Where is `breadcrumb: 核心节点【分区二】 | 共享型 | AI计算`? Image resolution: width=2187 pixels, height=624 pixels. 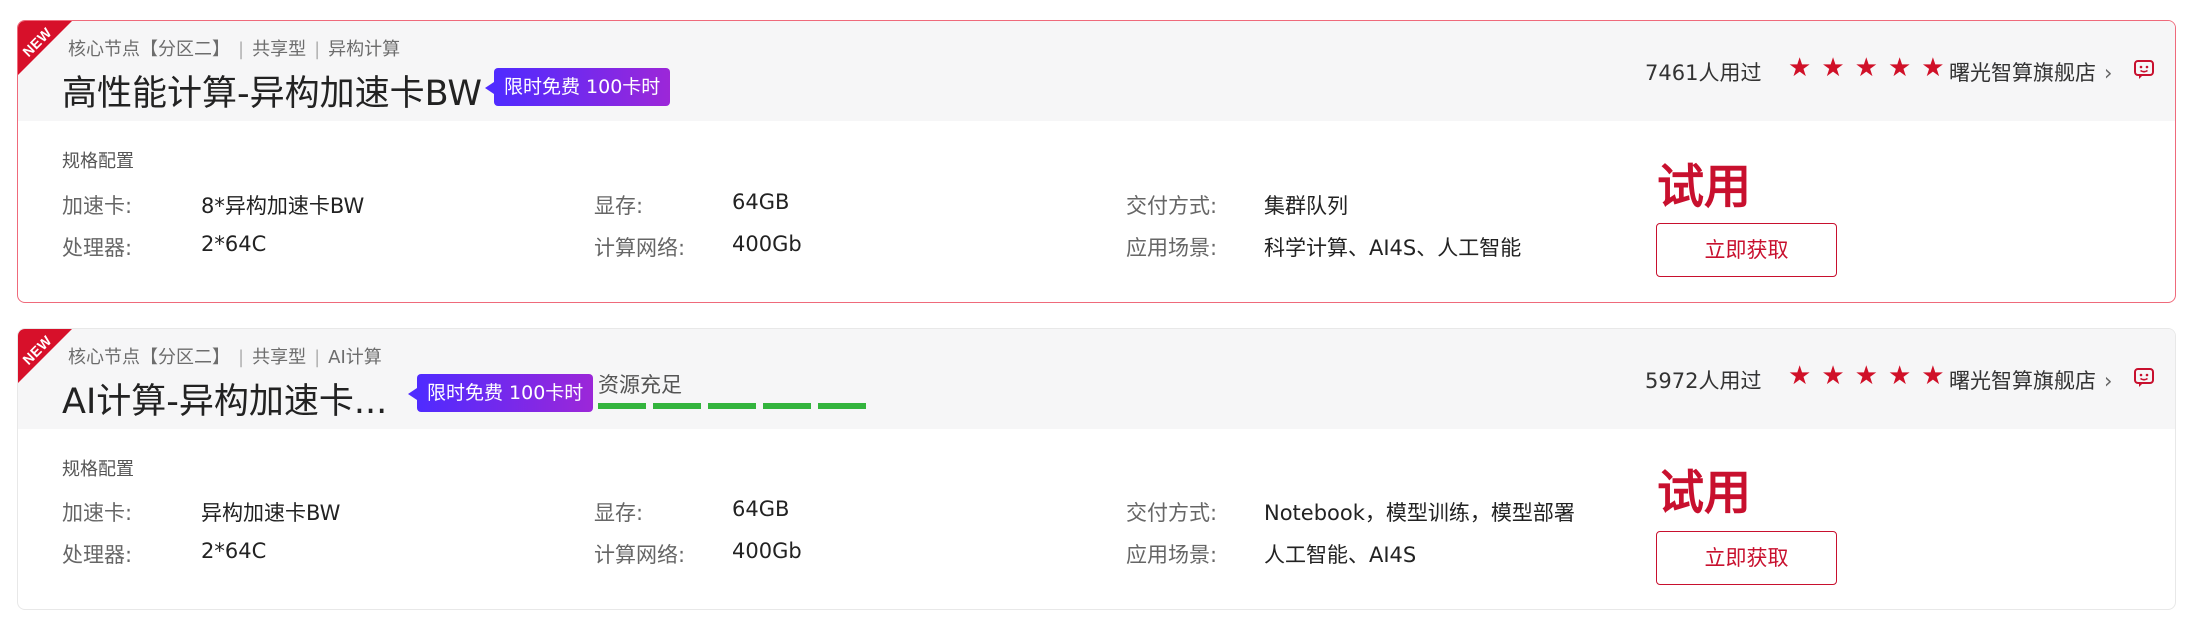
breadcrumb: 核心节点【分区二】 | 共享型 | AI计算 is located at coordinates (225, 357).